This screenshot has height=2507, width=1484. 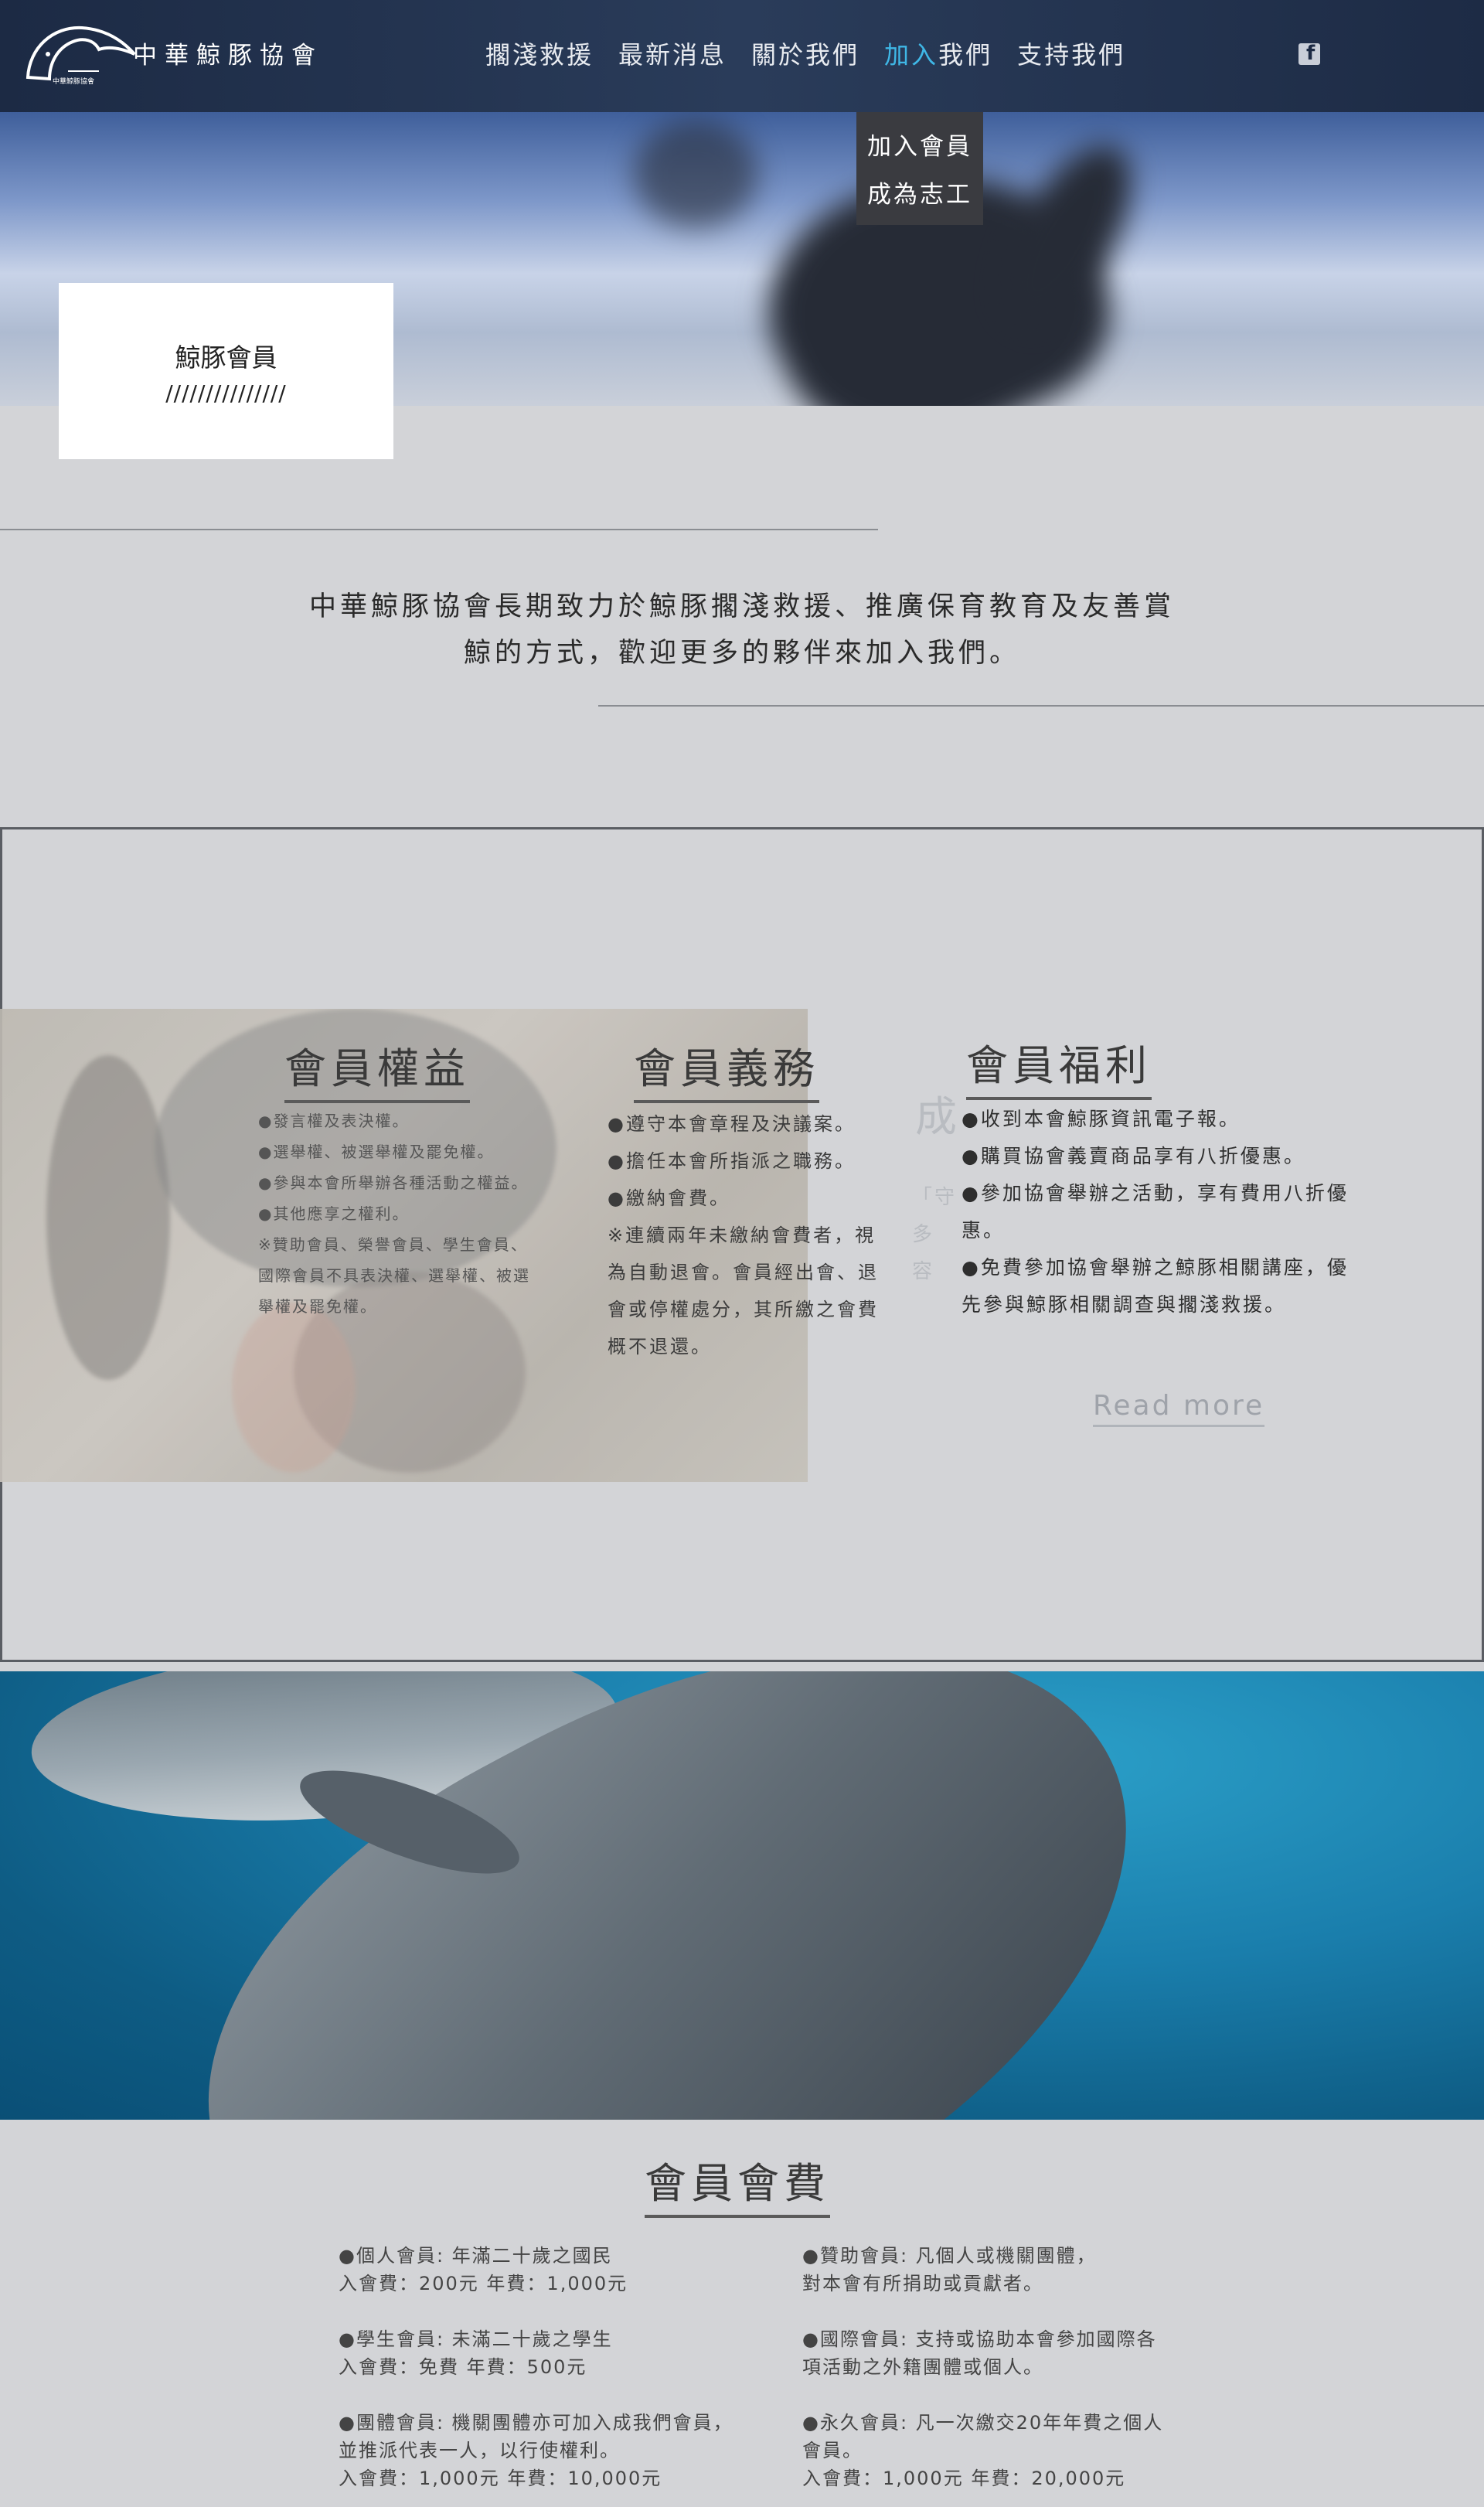 What do you see at coordinates (737, 2183) in the screenshot?
I see `fees-title: 會員會費` at bounding box center [737, 2183].